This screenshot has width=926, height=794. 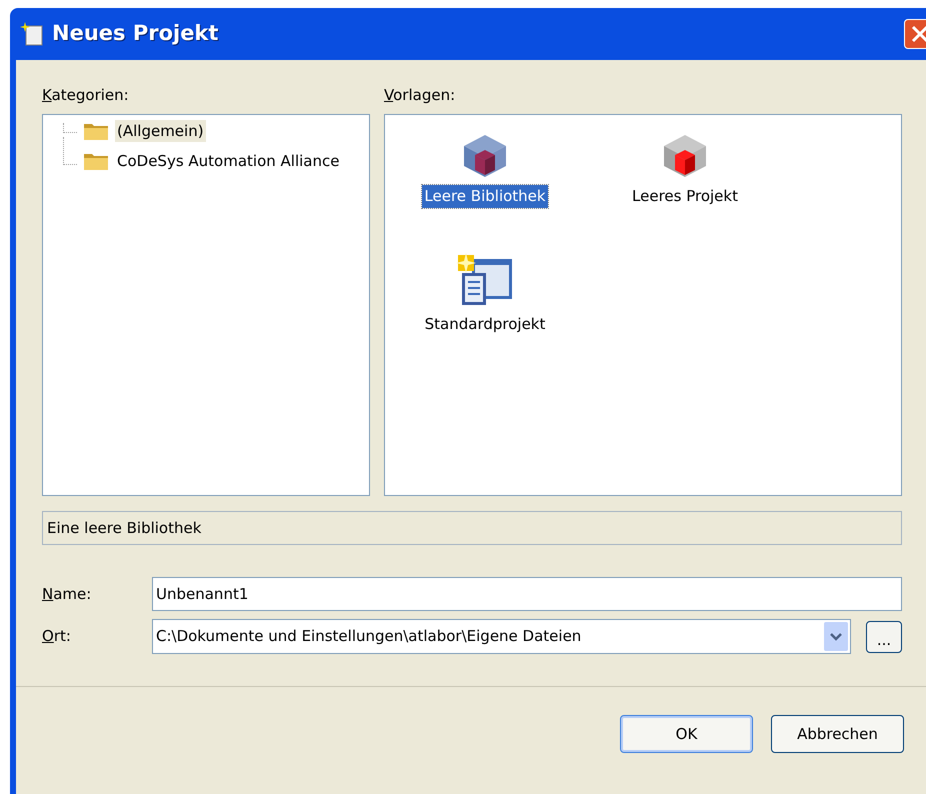 I want to click on project-window-icon, so click(x=485, y=280).